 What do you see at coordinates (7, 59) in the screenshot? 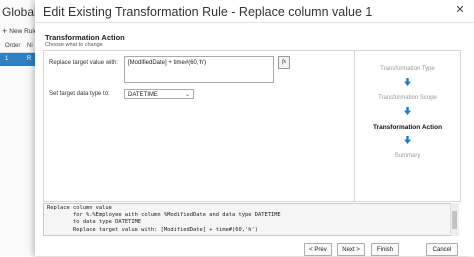
I see `grid-row-order: 1` at bounding box center [7, 59].